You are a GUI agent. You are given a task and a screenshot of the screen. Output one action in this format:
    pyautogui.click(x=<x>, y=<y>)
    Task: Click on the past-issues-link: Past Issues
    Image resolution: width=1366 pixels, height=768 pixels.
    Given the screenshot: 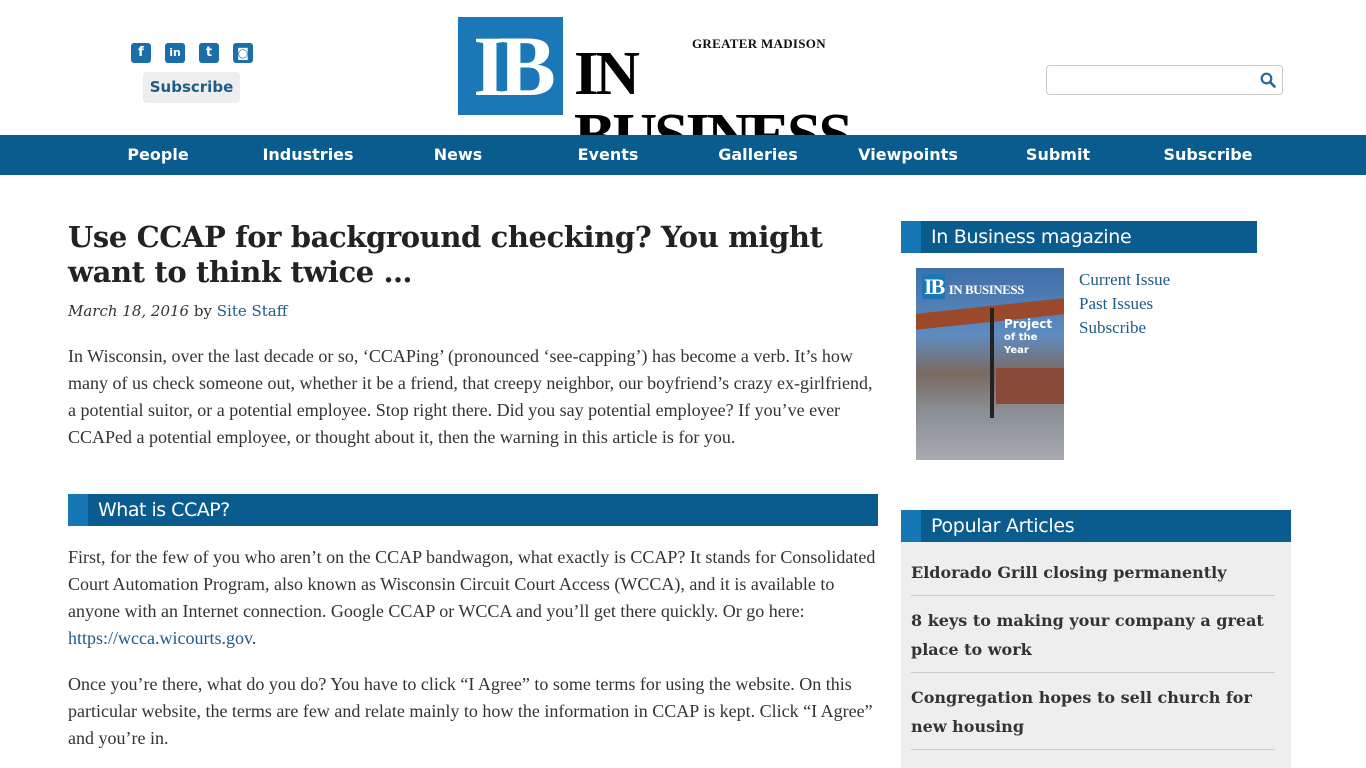 What is the action you would take?
    pyautogui.click(x=1124, y=304)
    